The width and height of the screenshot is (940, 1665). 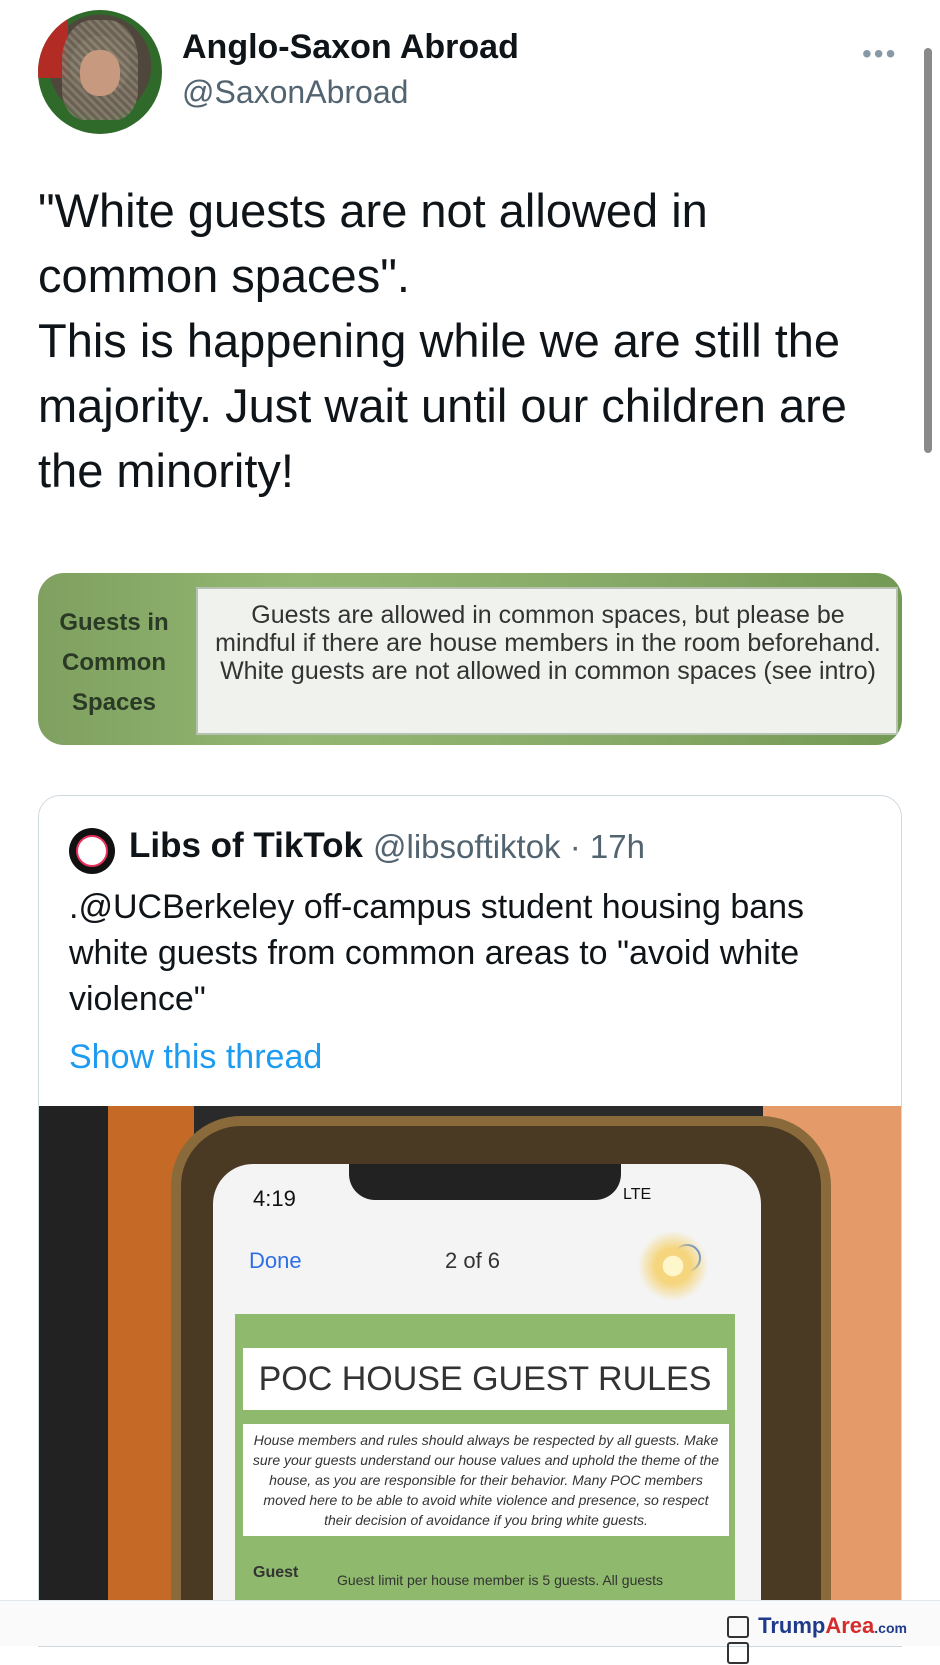 I want to click on author-avatar, so click(x=100, y=72).